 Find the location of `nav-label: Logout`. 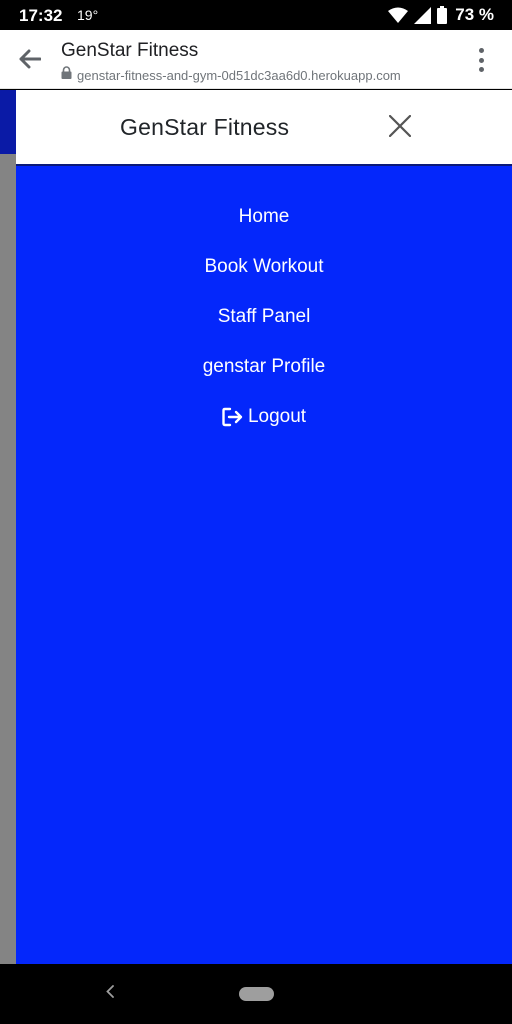

nav-label: Logout is located at coordinates (277, 416).